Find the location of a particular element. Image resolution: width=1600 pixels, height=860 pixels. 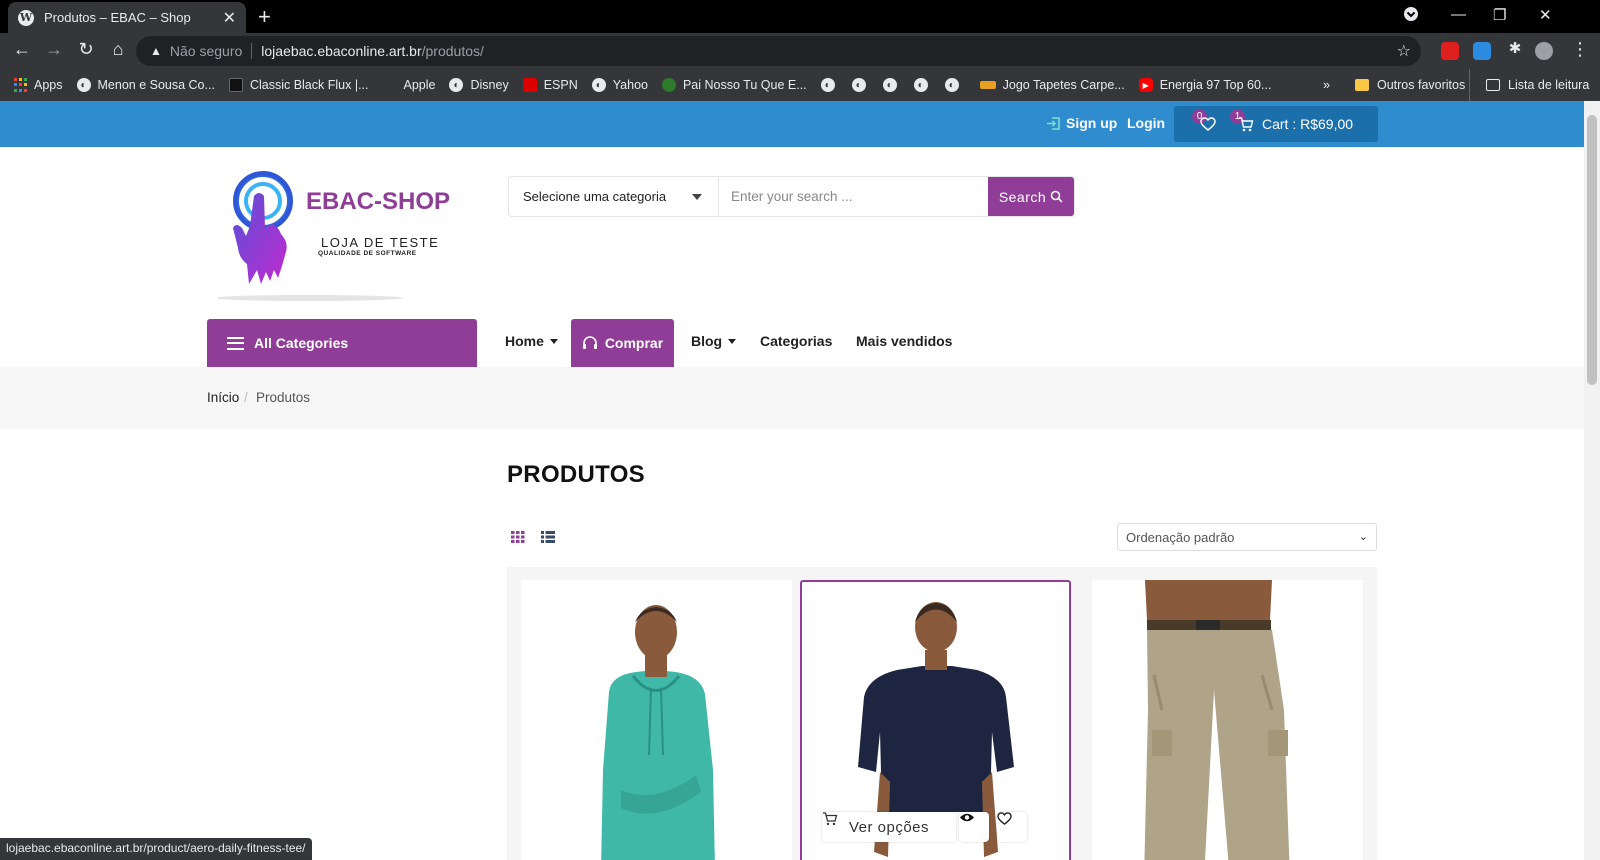

nav-home: Home is located at coordinates (531, 341).